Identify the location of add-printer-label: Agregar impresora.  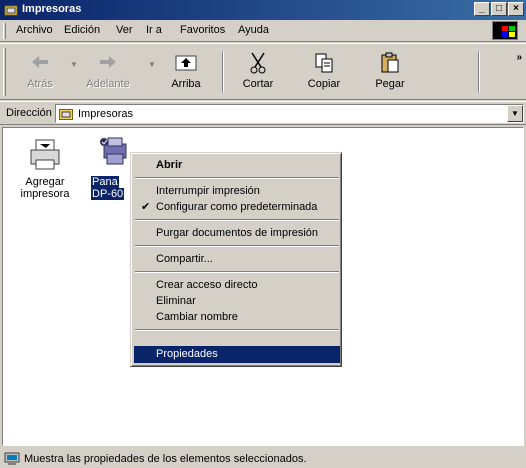
(45, 188).